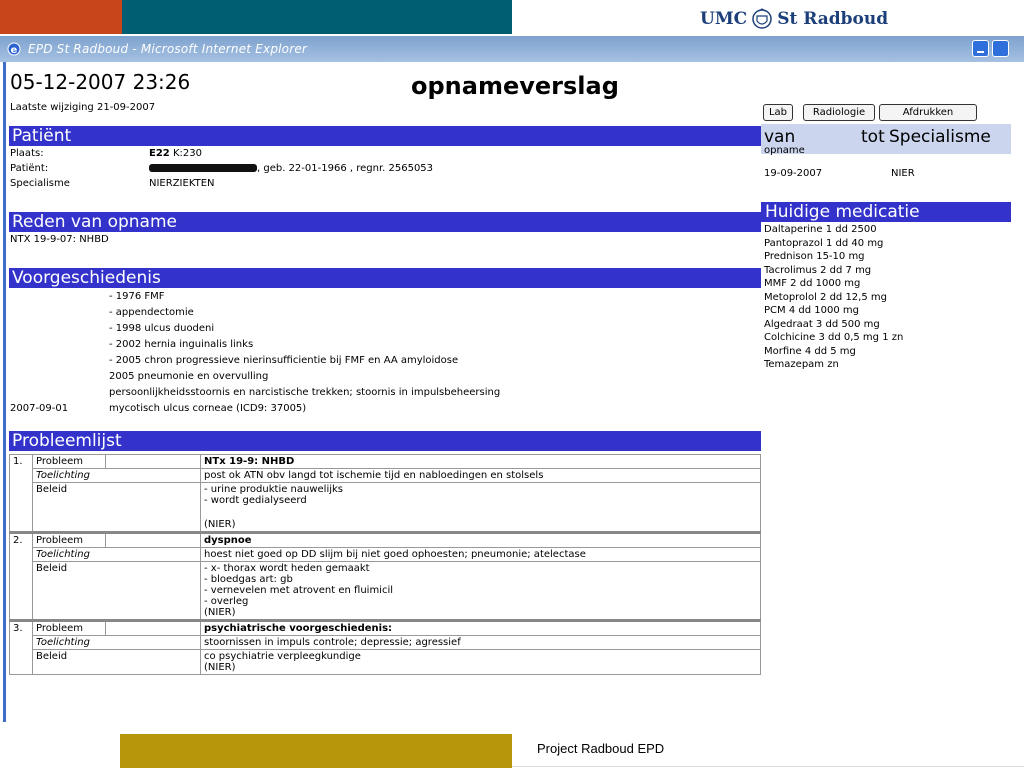  What do you see at coordinates (1000, 48) in the screenshot?
I see `maximize-button` at bounding box center [1000, 48].